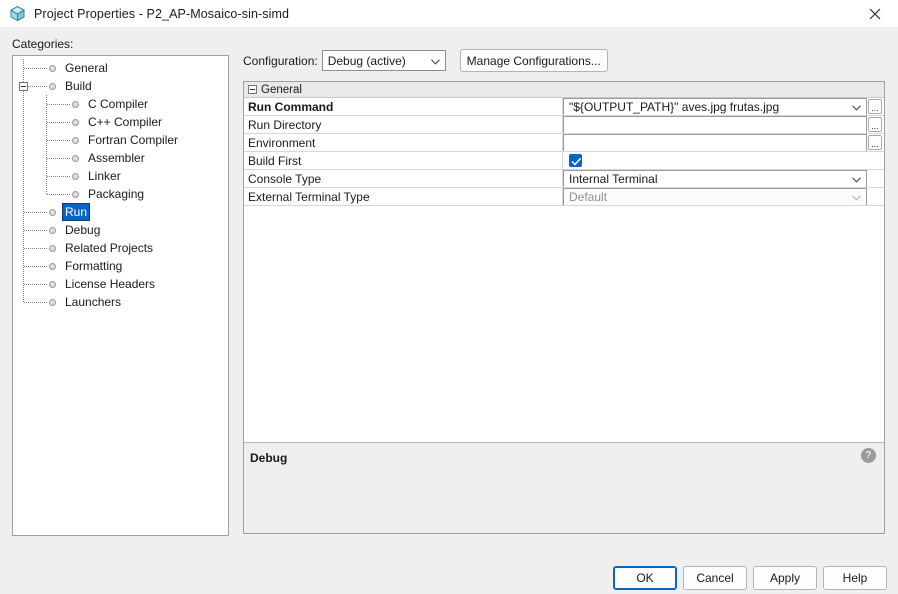 This screenshot has height=594, width=898. I want to click on property-row: Console Type Internal Terminal, so click(564, 179).